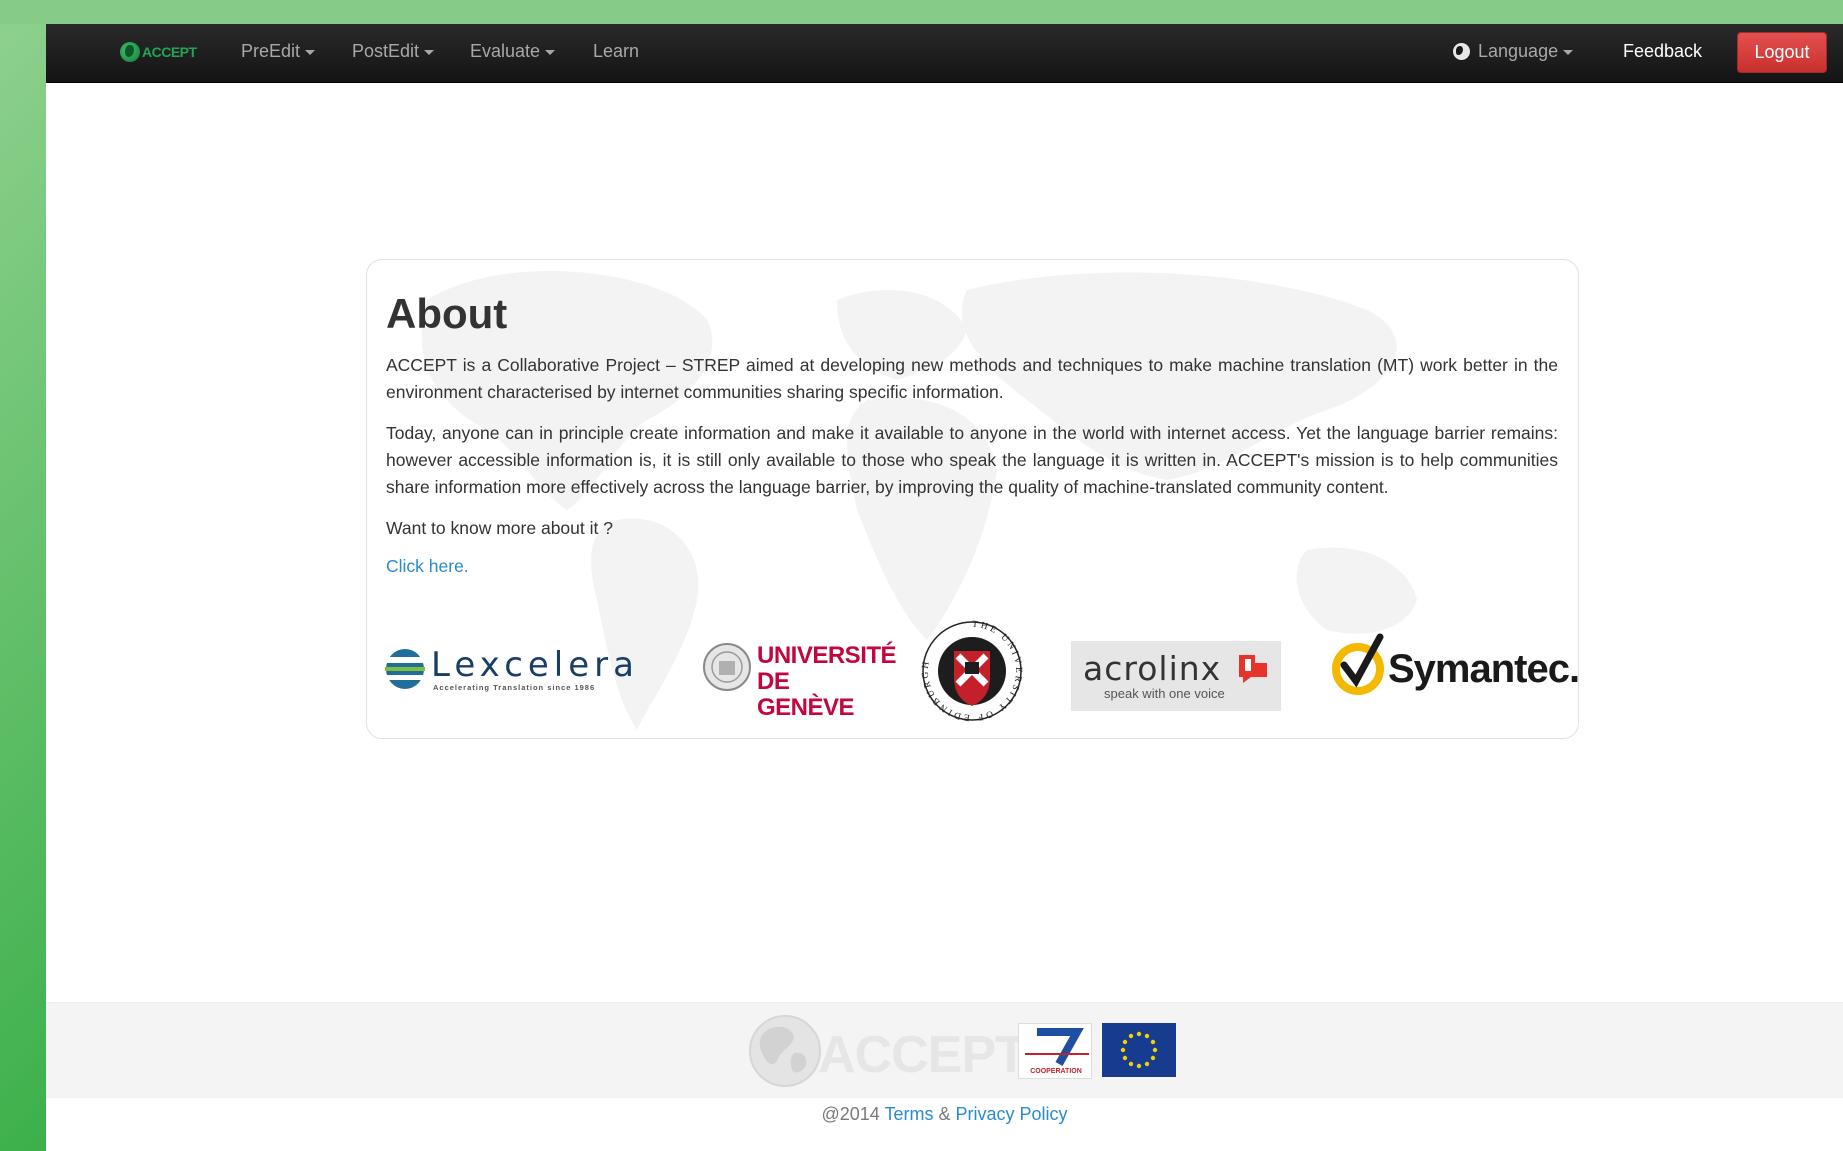 This screenshot has height=1151, width=1843. Describe the element at coordinates (169, 52) in the screenshot. I see `brand-name: ACCEPT` at that location.